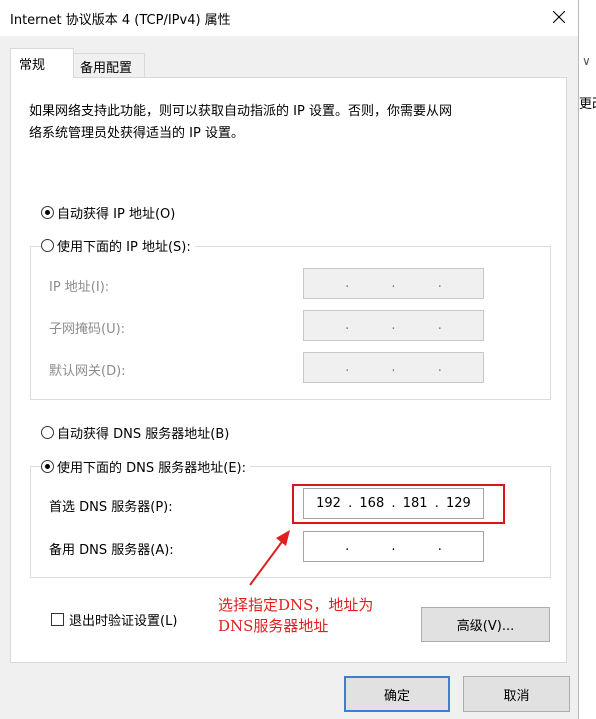  What do you see at coordinates (586, 61) in the screenshot?
I see `chevron-down-icon: ∨` at bounding box center [586, 61].